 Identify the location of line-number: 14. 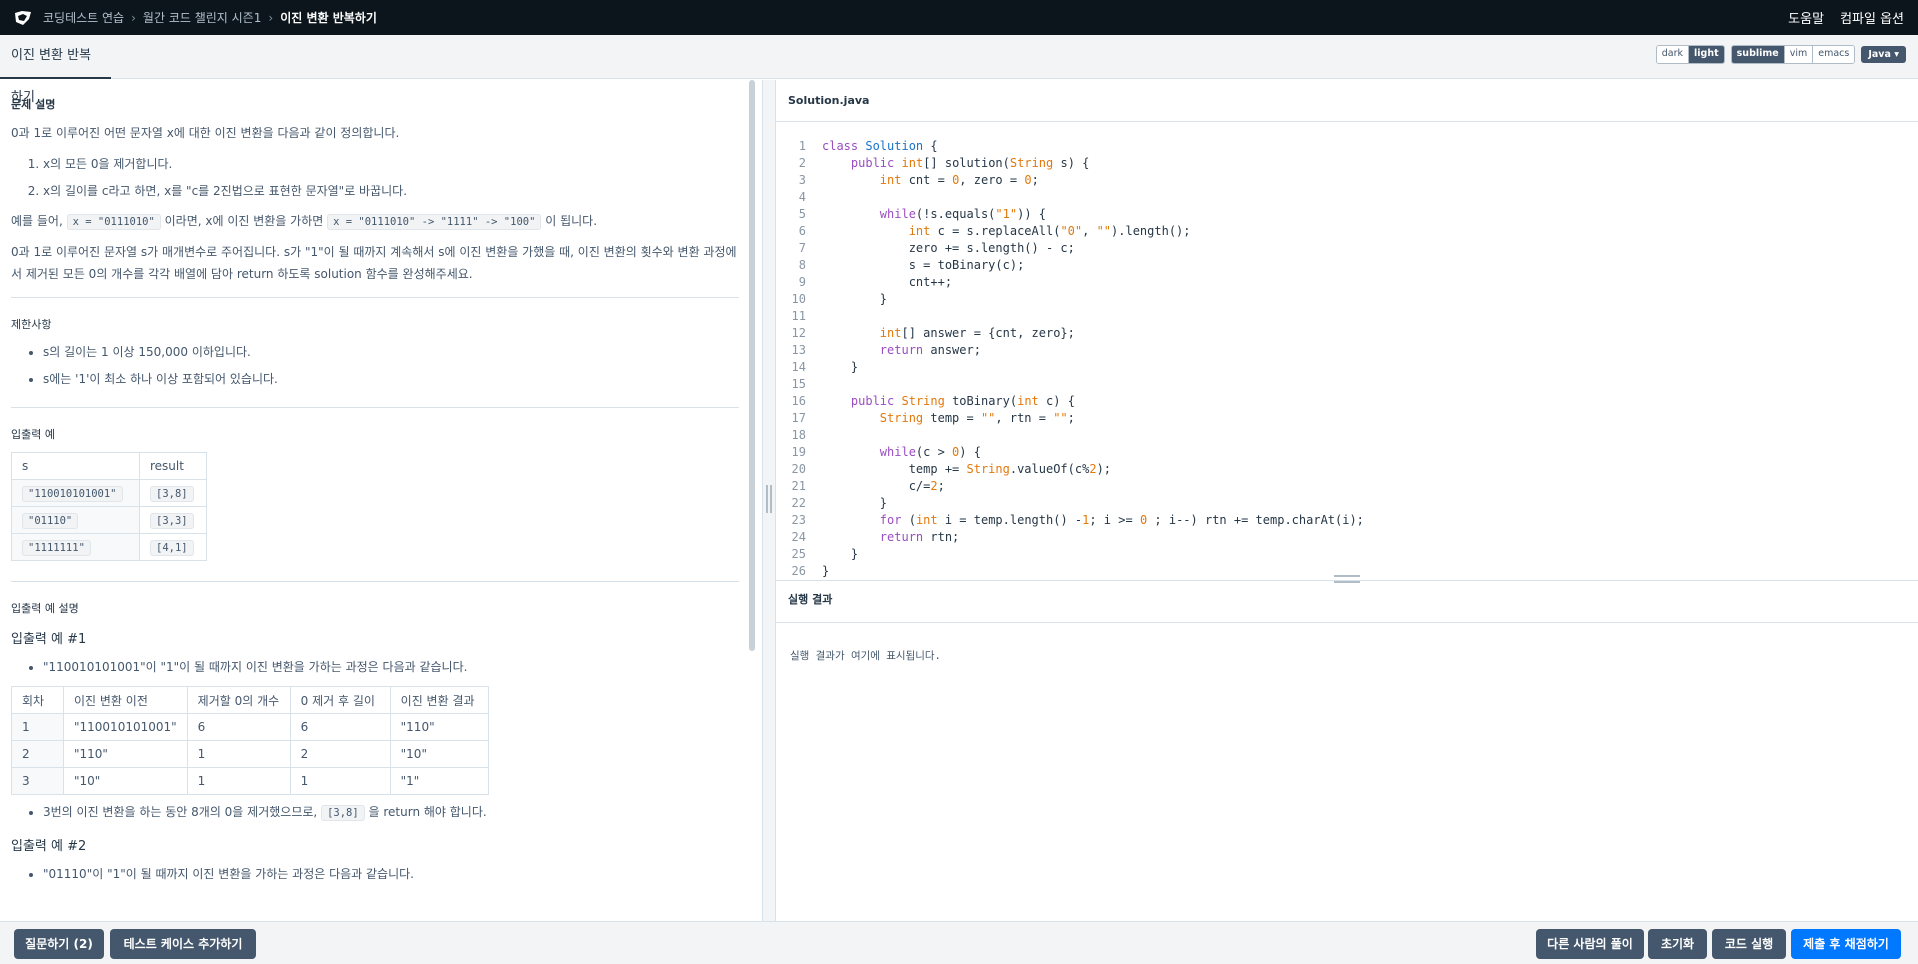
(798, 367).